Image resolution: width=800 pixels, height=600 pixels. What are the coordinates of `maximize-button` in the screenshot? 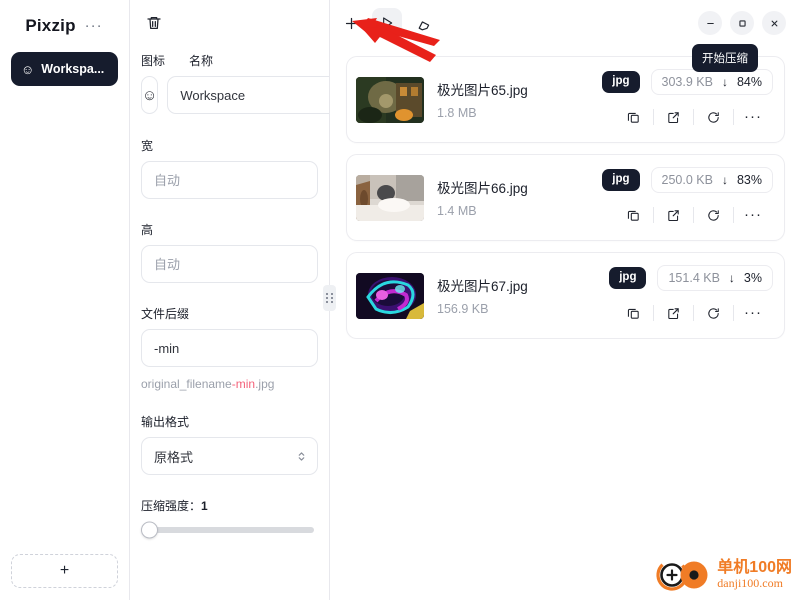 It's located at (742, 23).